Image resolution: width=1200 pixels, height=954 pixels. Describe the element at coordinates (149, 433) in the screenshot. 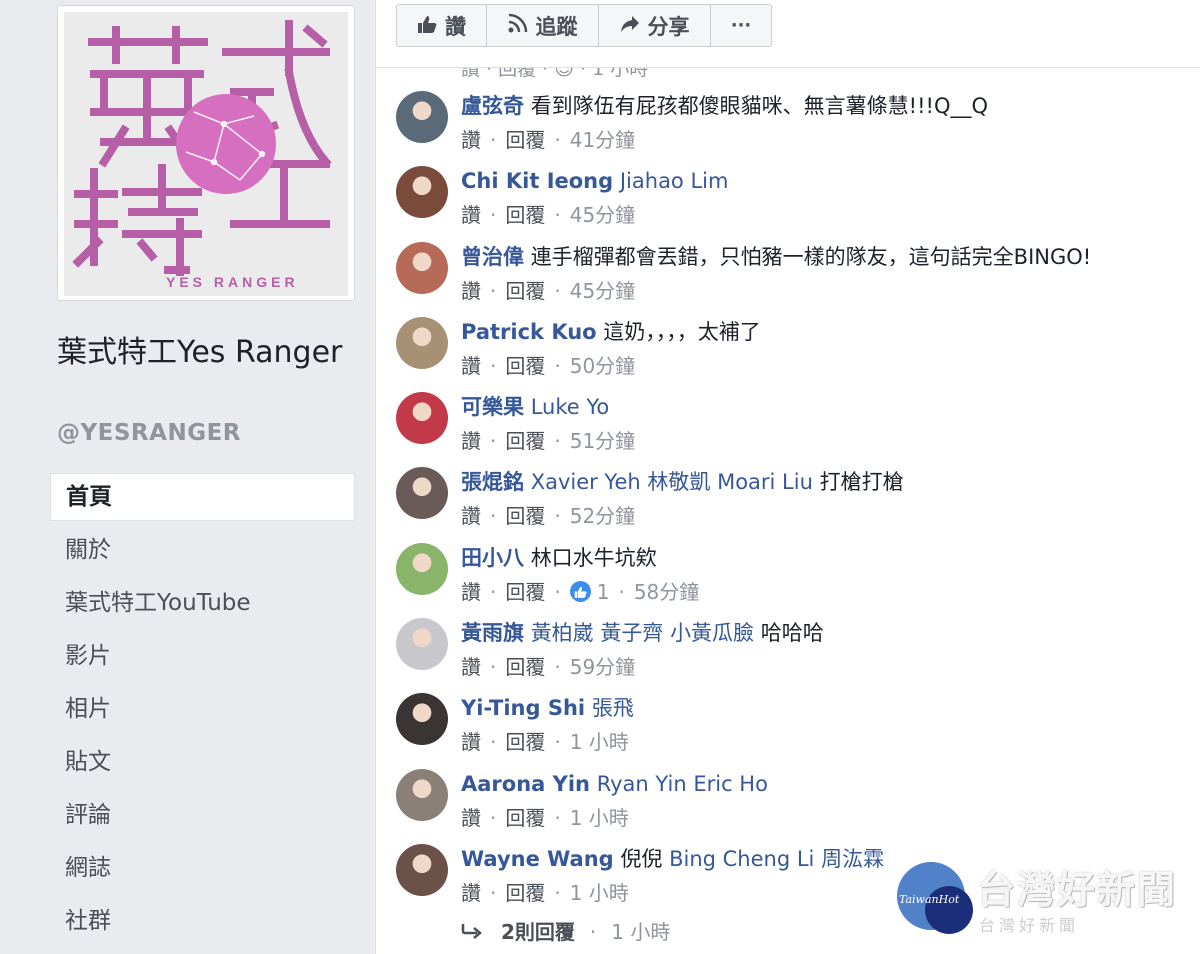

I see `page-handle: @YESRANGER` at that location.